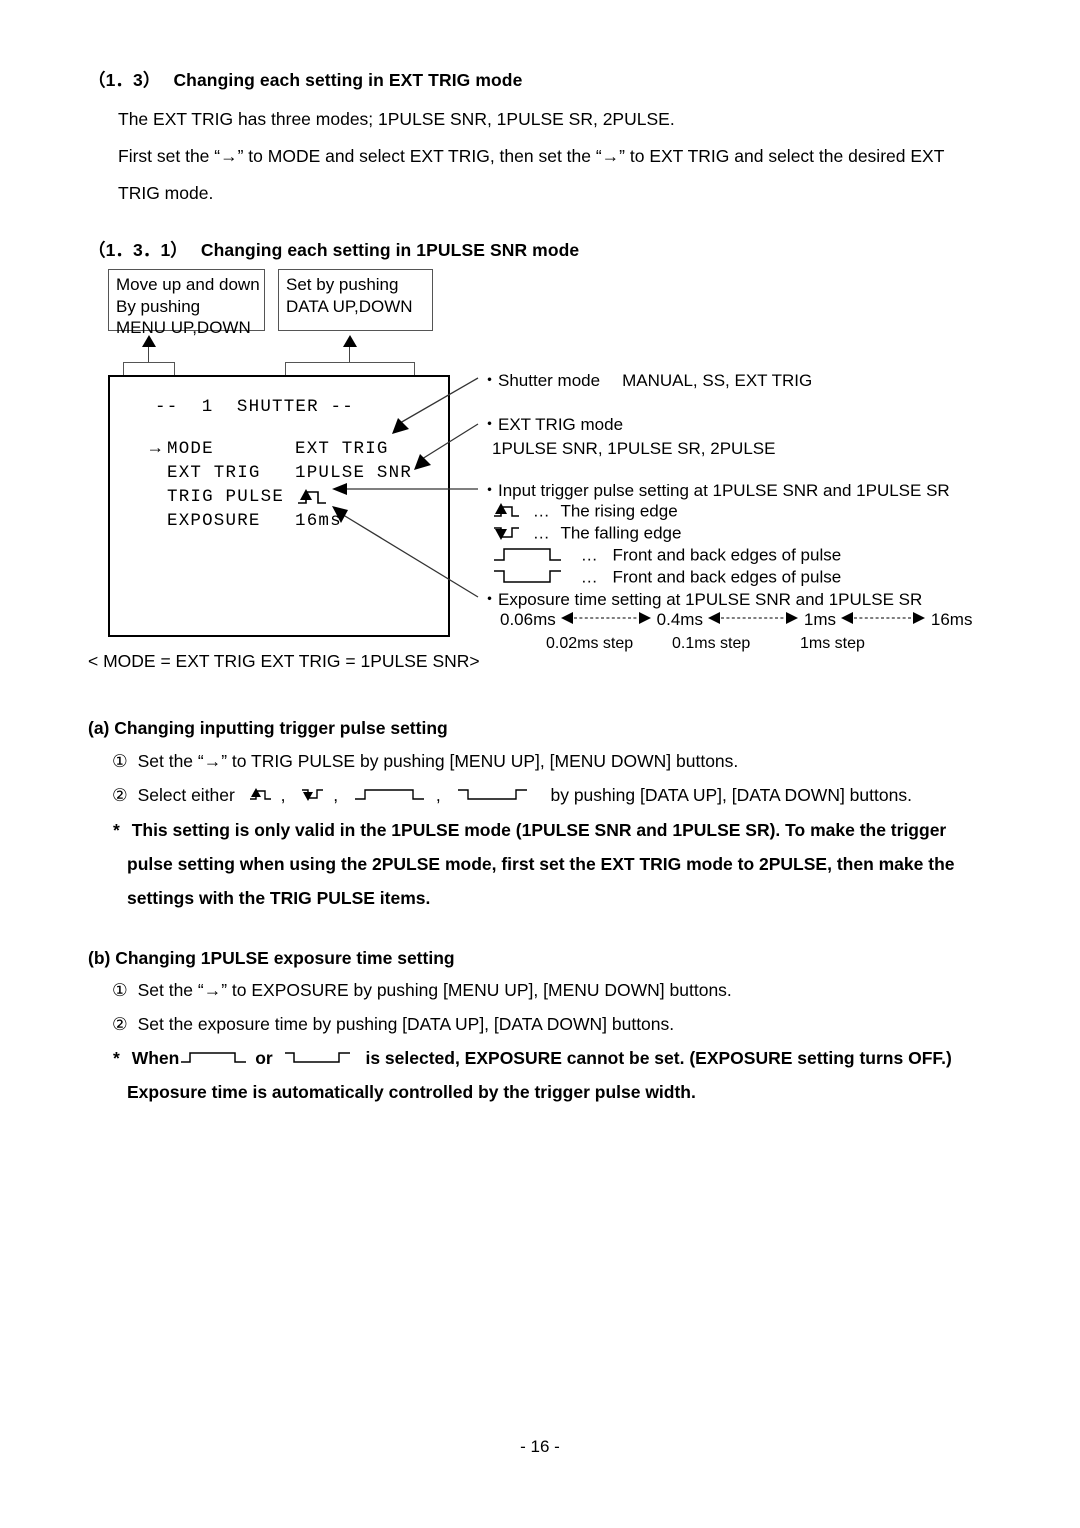  Describe the element at coordinates (540, 1446) in the screenshot. I see `page-number: - 16 -` at that location.